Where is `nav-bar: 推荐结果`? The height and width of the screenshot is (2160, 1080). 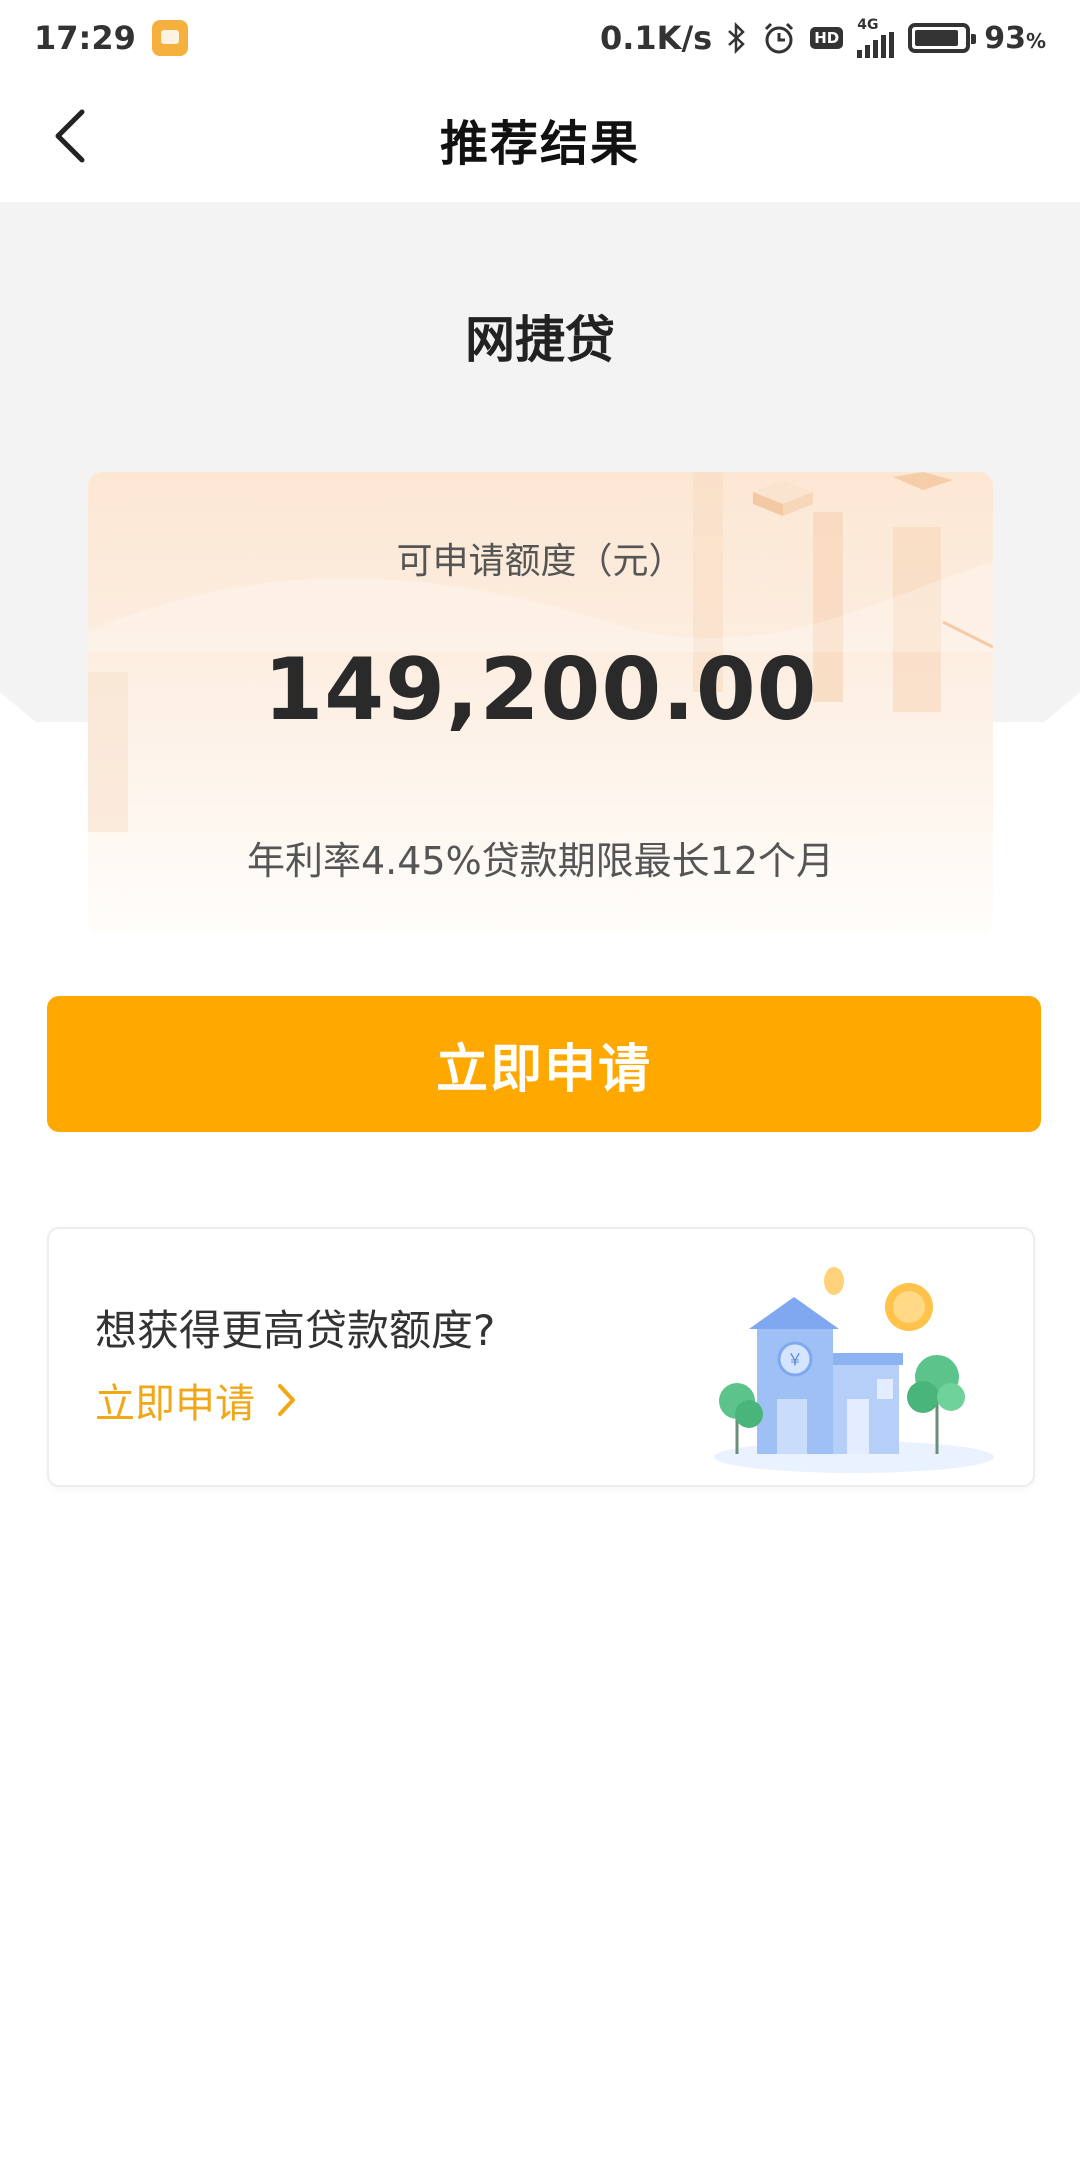
nav-bar: 推荐结果 is located at coordinates (540, 139).